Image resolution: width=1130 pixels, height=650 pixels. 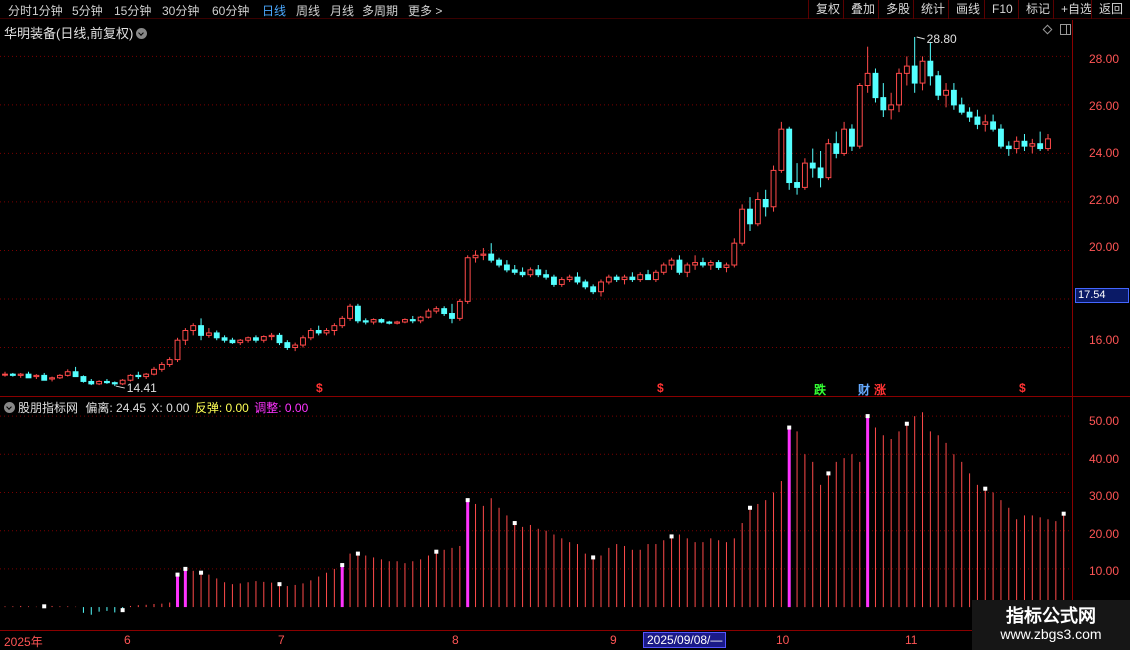 I want to click on period-multi: 多周期, so click(x=380, y=10).